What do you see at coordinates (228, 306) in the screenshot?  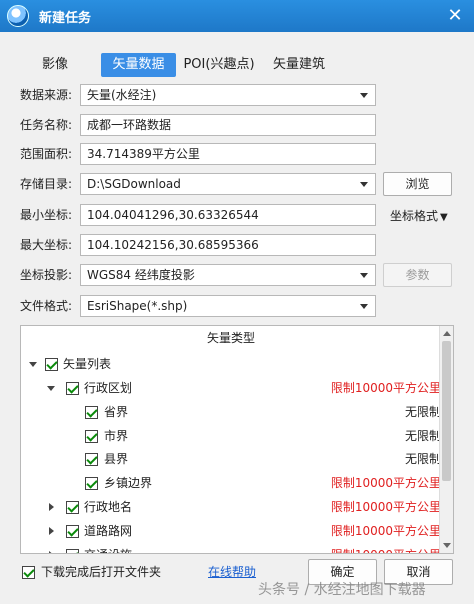 I see `file-format-select: EsriShape(*.shp)` at bounding box center [228, 306].